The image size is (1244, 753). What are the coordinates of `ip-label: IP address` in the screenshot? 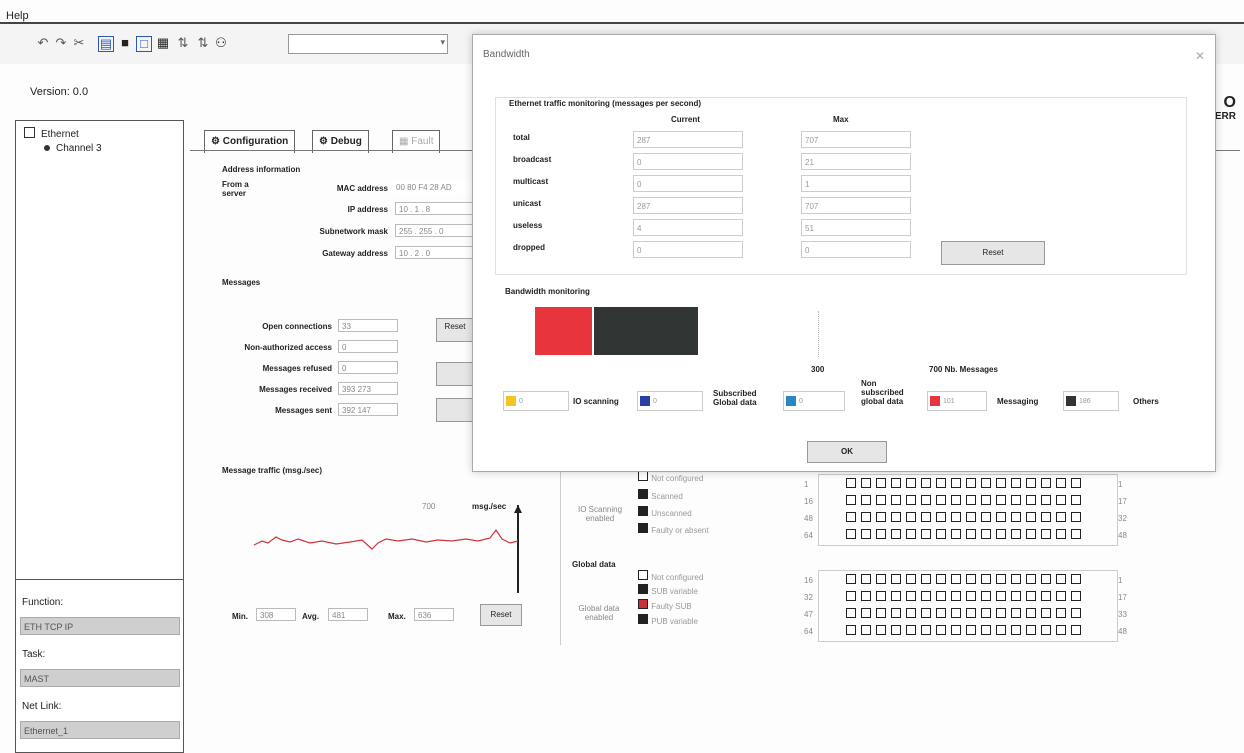 It's located at (367, 209).